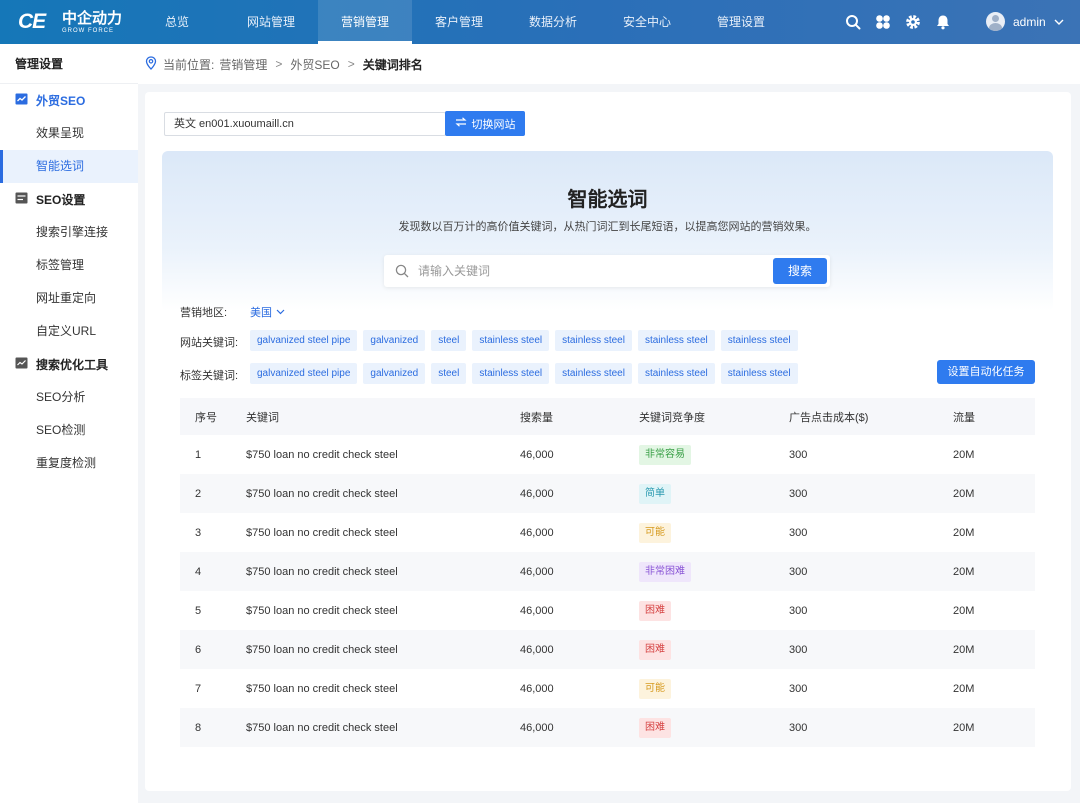  What do you see at coordinates (459, 22) in the screenshot?
I see `nav-customers: 客户管理` at bounding box center [459, 22].